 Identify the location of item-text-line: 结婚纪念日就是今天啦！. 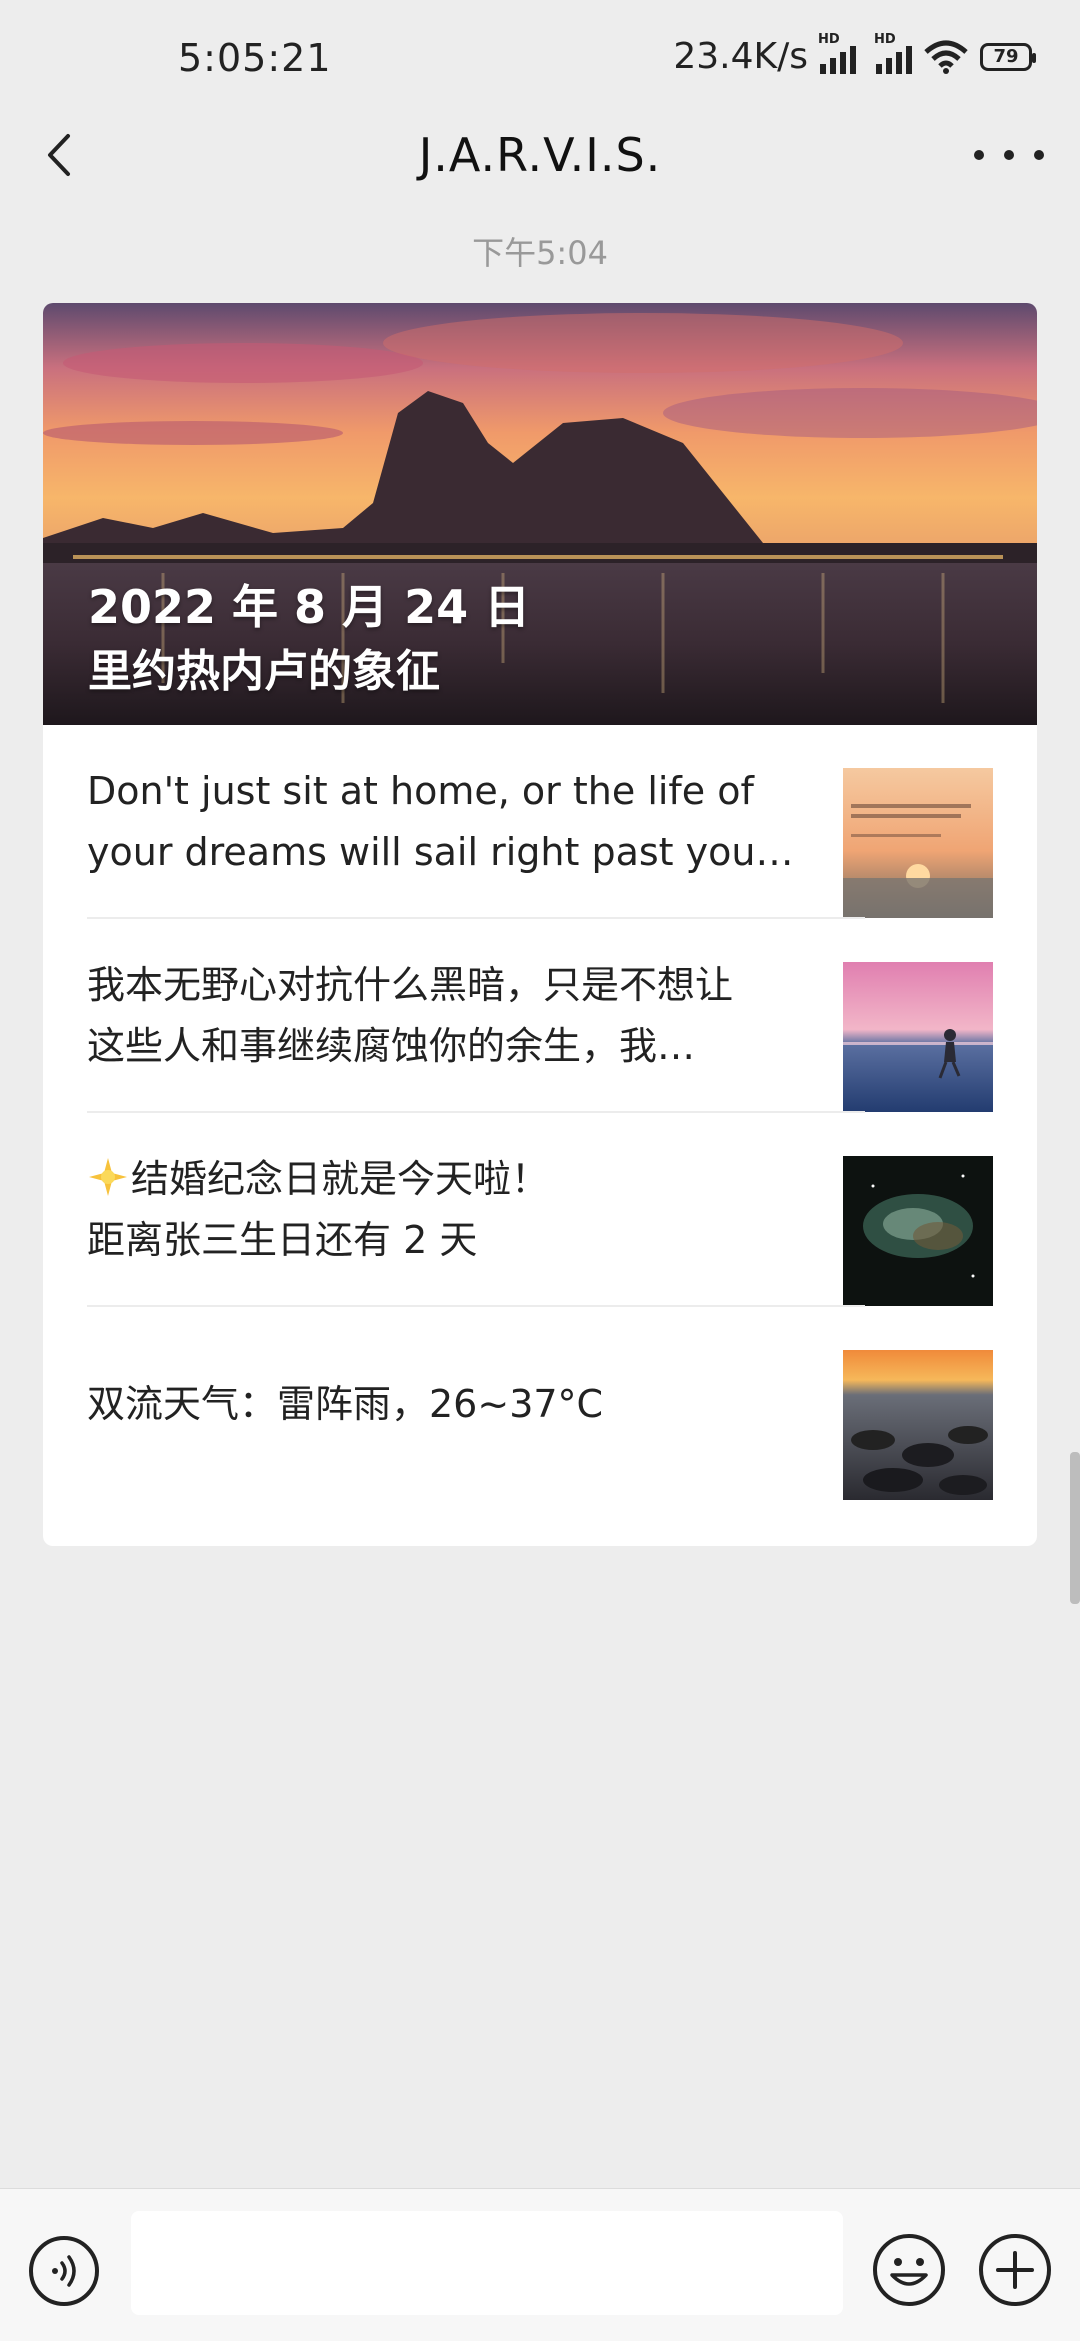
(340, 1179).